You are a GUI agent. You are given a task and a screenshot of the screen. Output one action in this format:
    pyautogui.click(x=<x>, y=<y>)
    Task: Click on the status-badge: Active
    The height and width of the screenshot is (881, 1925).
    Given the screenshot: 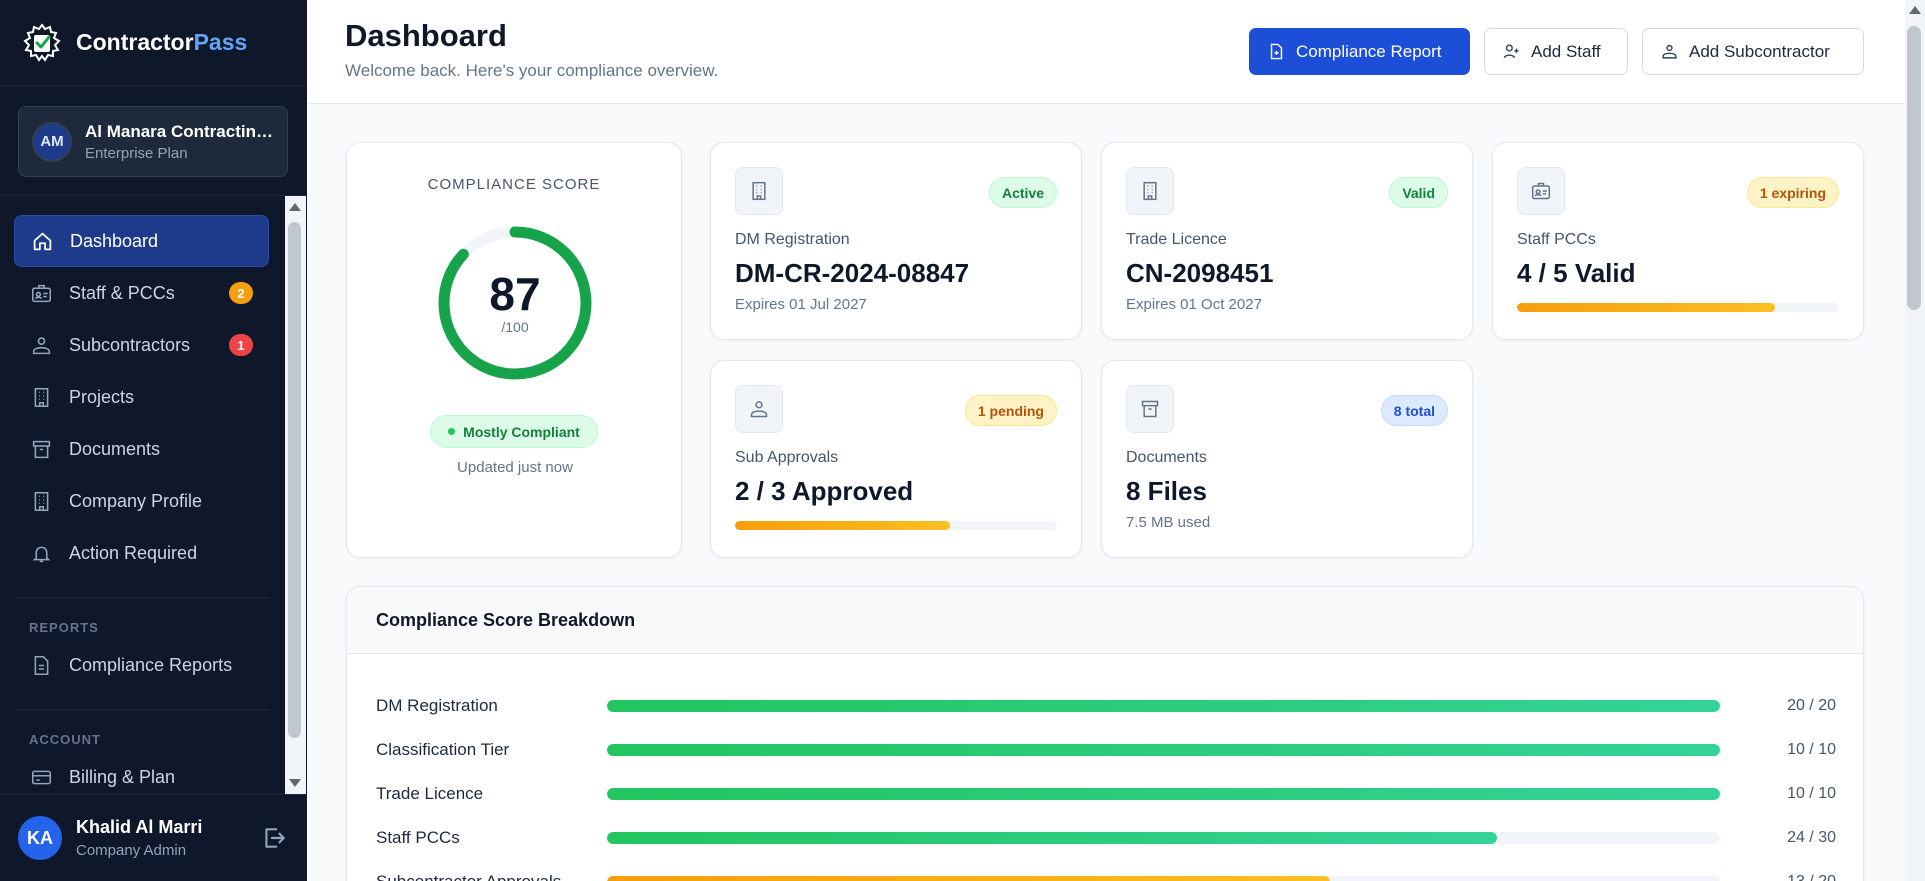 What is the action you would take?
    pyautogui.click(x=1022, y=192)
    